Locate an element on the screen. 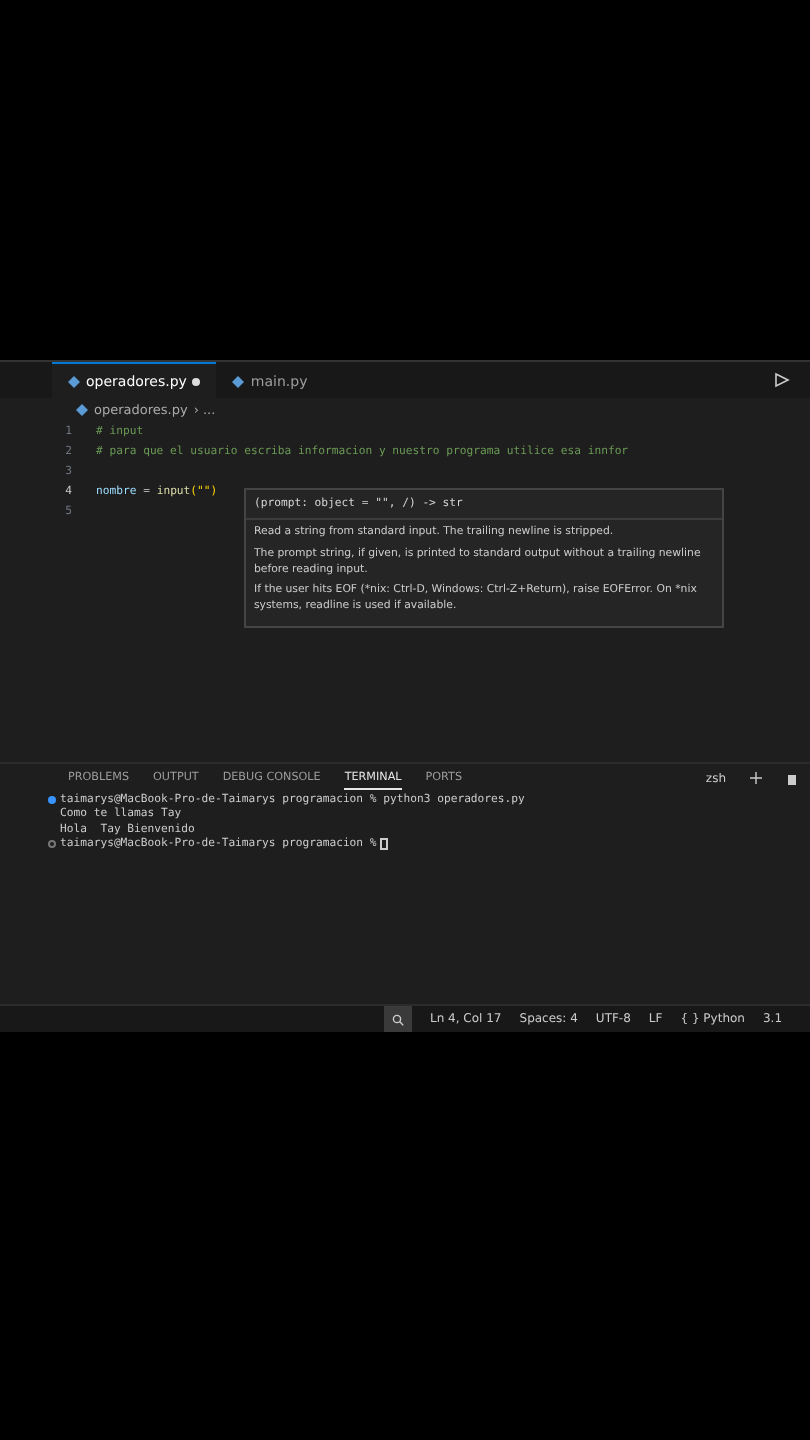 The width and height of the screenshot is (810, 1440). terminal-cursor is located at coordinates (384, 844).